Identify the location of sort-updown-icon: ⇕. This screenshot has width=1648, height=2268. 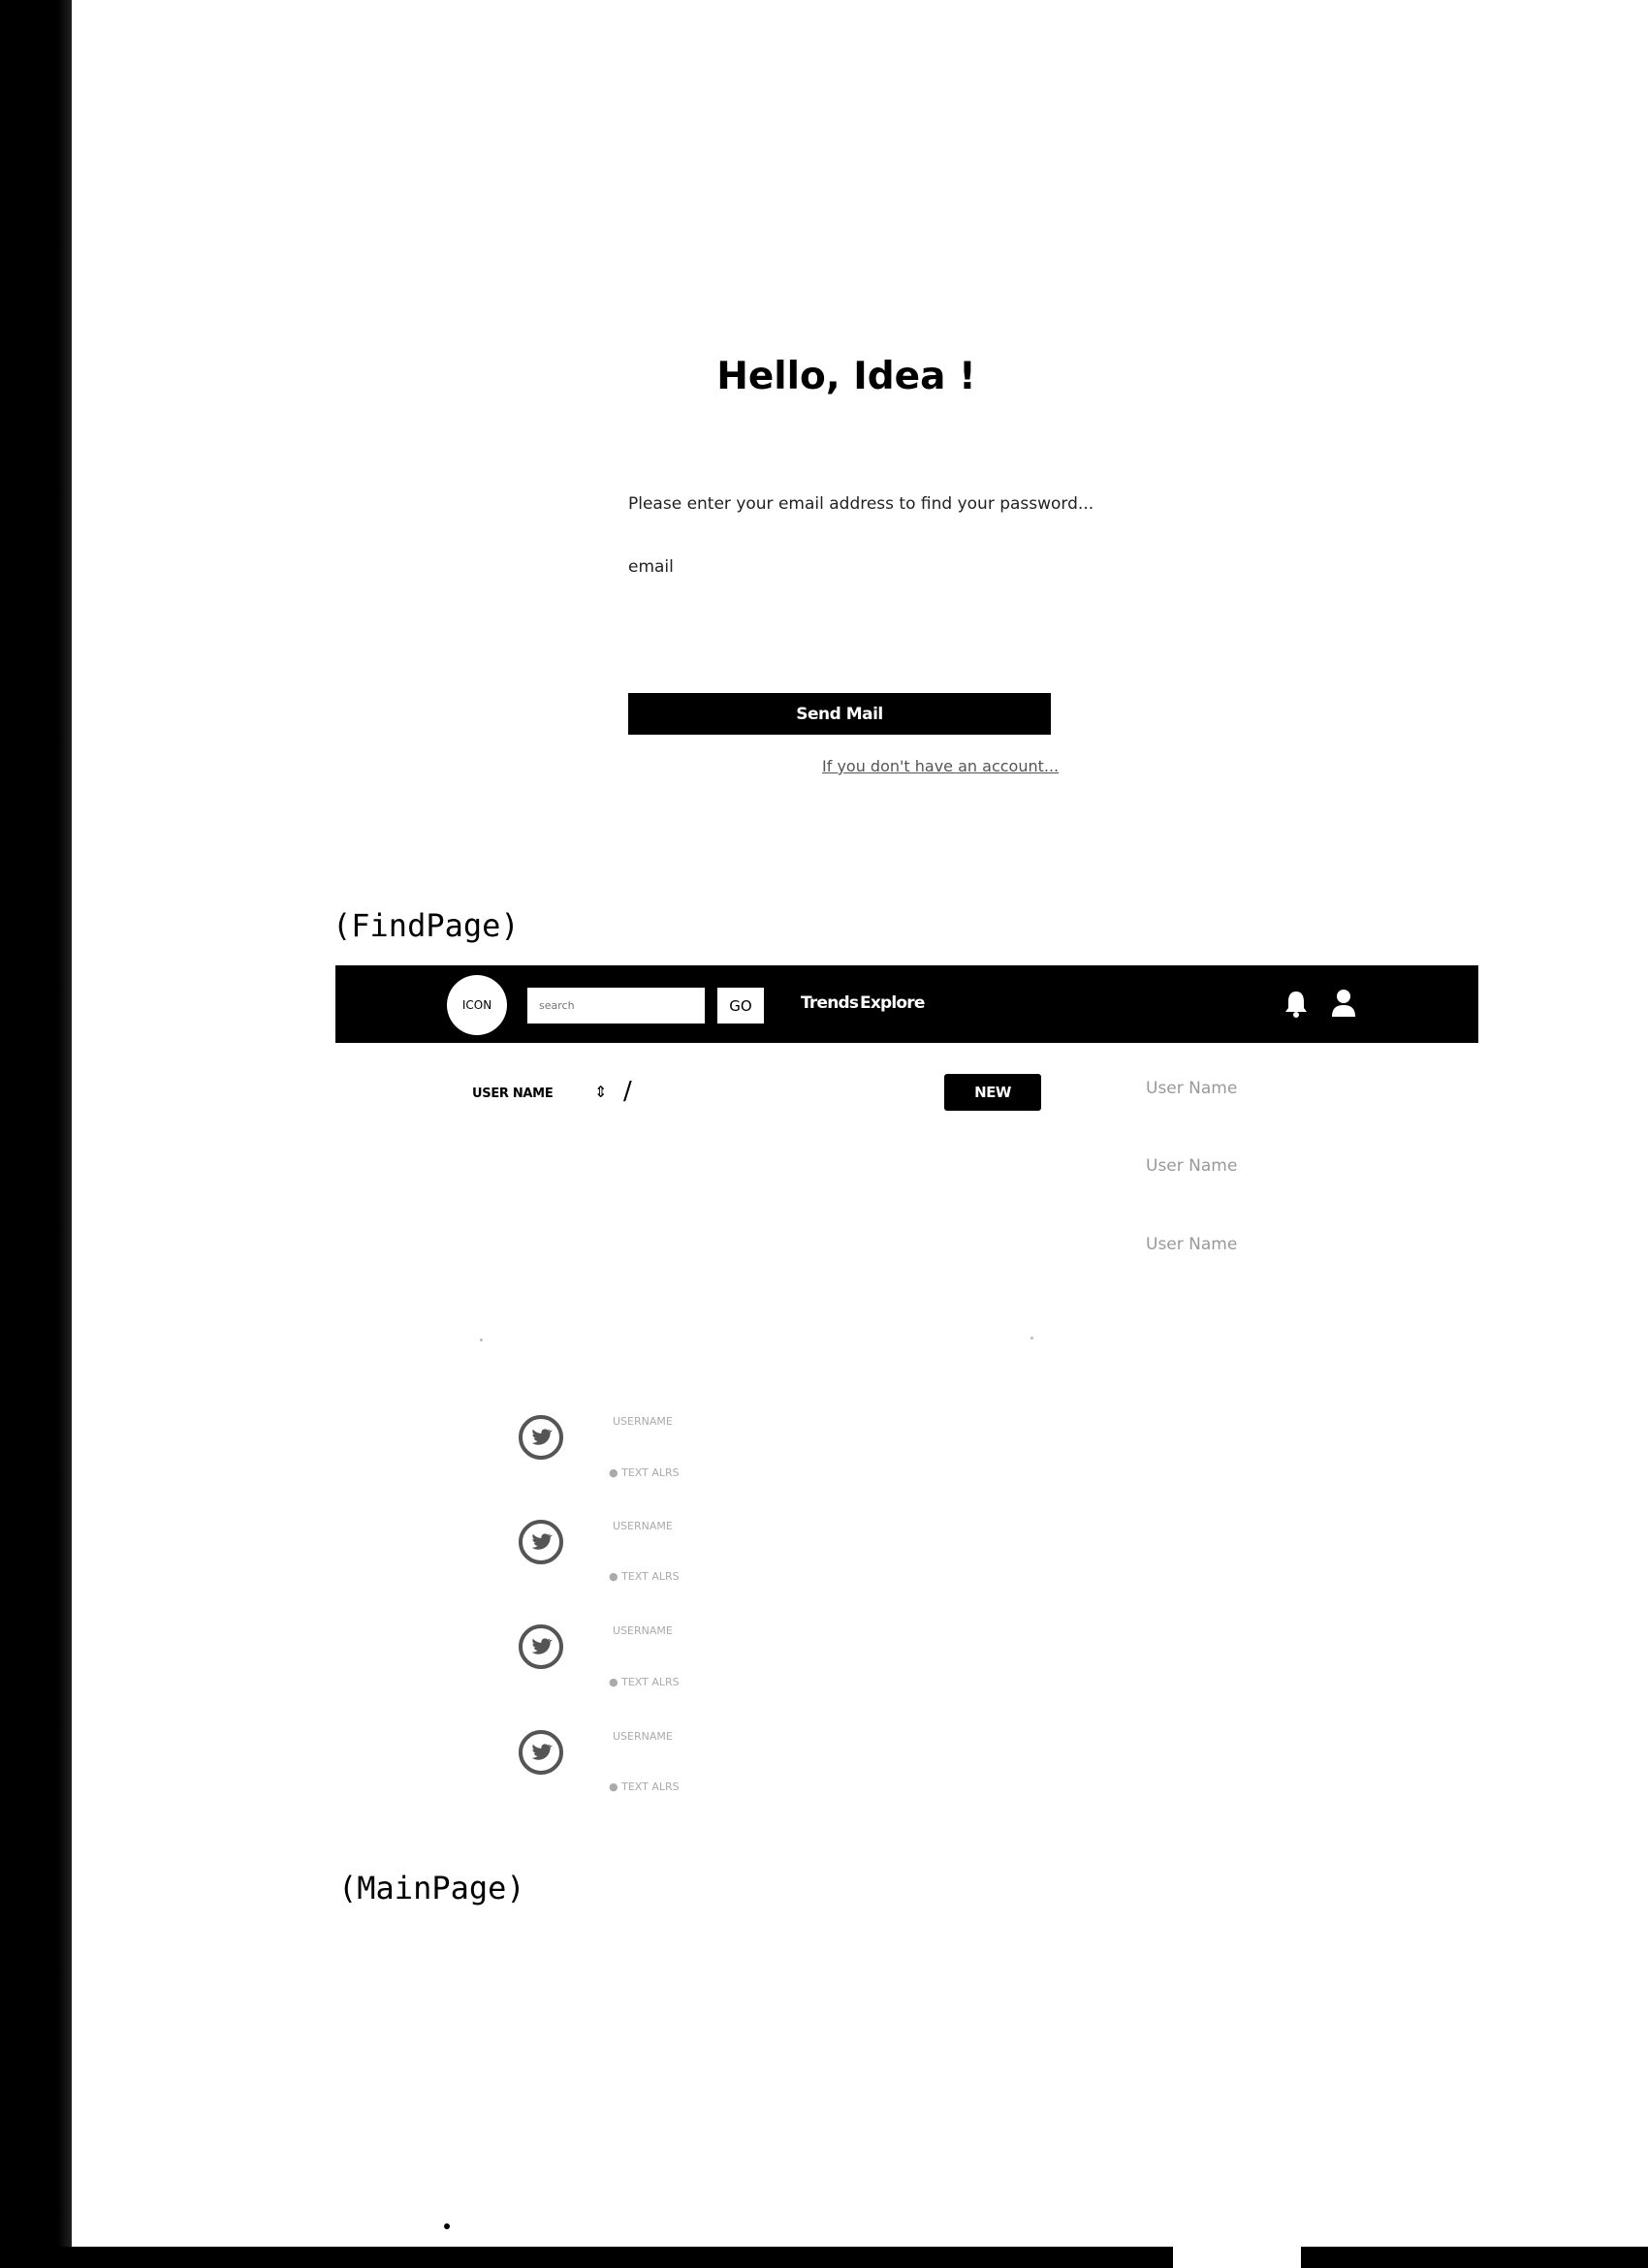
(600, 1092).